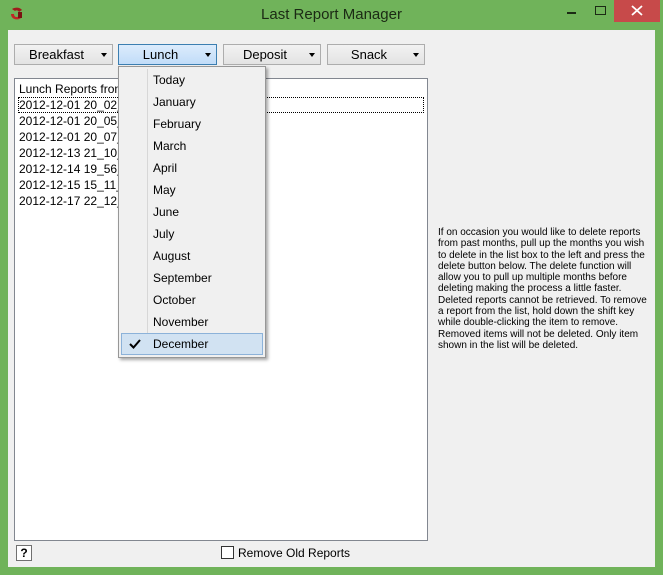 This screenshot has width=663, height=575. Describe the element at coordinates (70, 89) in the screenshot. I see `list-header: Lunch Reports fron` at that location.